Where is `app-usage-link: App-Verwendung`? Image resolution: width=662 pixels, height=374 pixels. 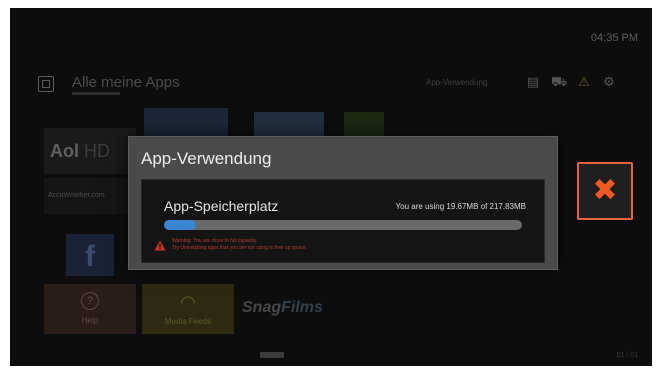
app-usage-link: App-Verwendung is located at coordinates (456, 82).